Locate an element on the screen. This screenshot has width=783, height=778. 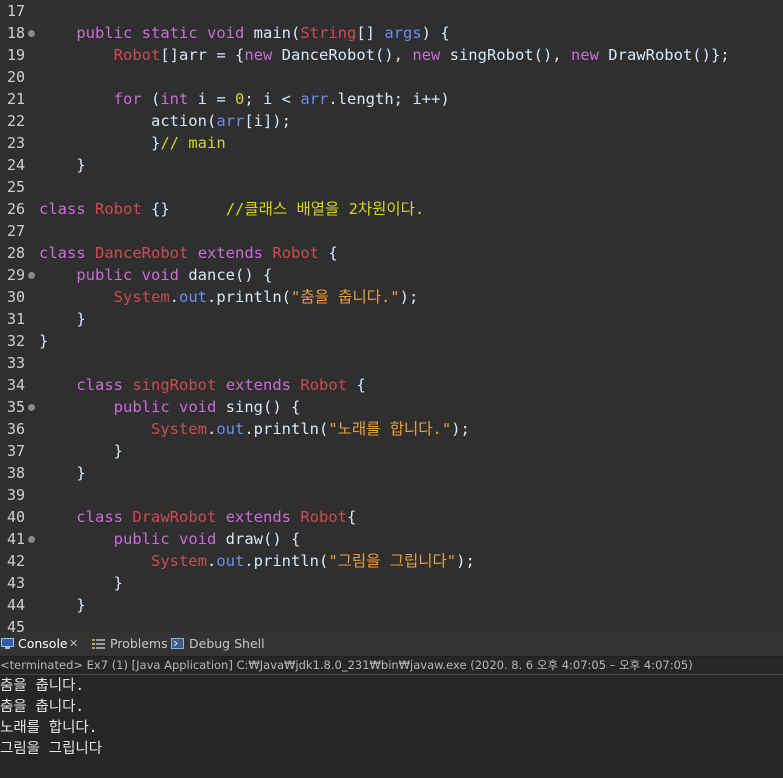
line-number: 44 is located at coordinates (16, 605).